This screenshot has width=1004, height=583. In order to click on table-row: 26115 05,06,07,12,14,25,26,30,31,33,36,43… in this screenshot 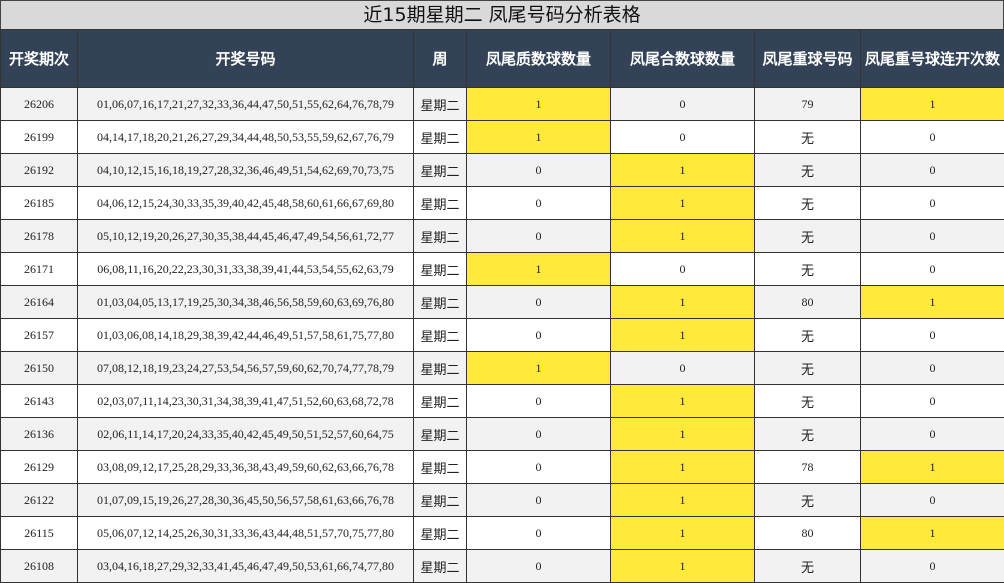, I will do `click(502, 533)`.